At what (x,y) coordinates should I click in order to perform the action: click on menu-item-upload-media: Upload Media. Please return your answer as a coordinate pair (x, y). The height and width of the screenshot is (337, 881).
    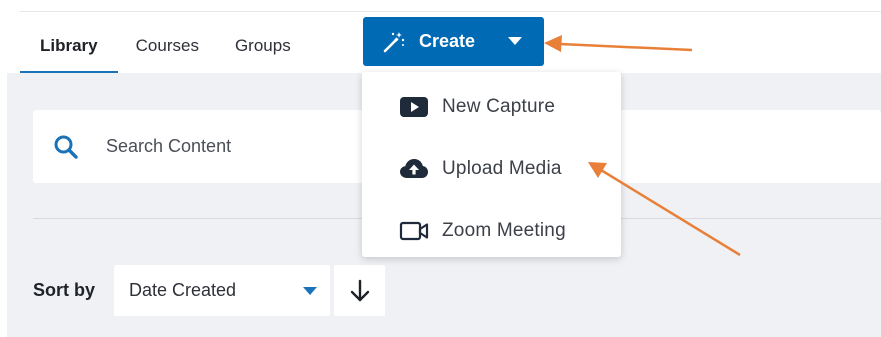
    Looking at the image, I should click on (491, 166).